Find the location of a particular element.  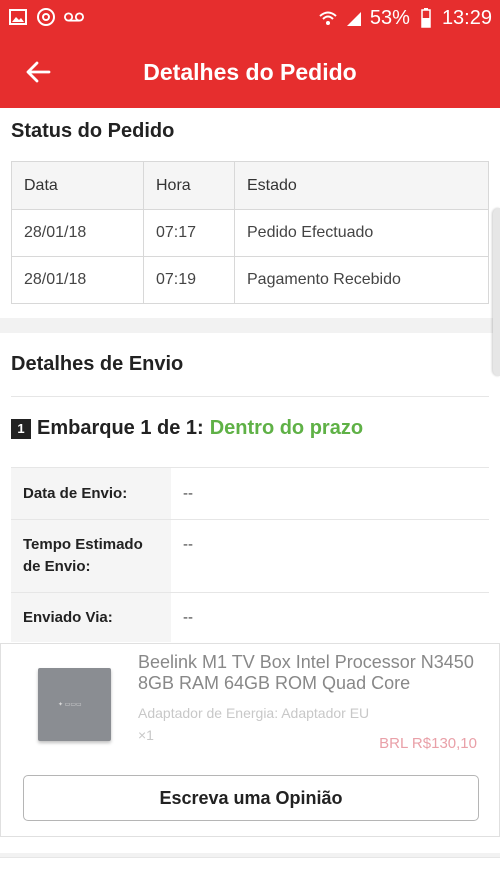

ship-date-value: -- is located at coordinates (188, 493).